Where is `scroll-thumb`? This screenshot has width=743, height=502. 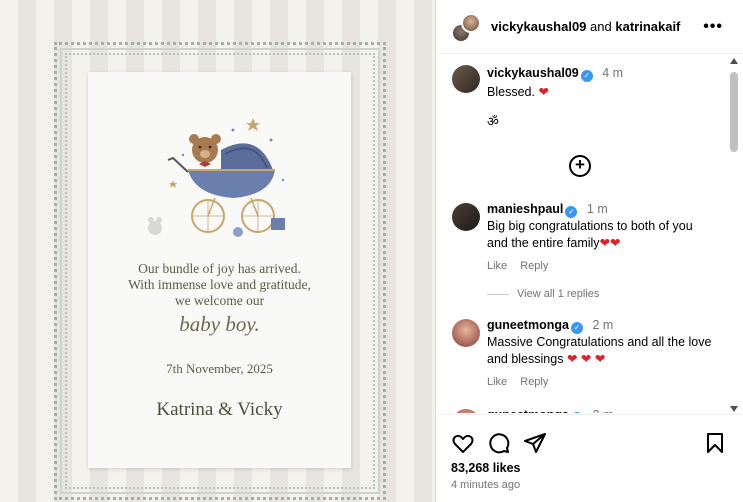 scroll-thumb is located at coordinates (734, 112).